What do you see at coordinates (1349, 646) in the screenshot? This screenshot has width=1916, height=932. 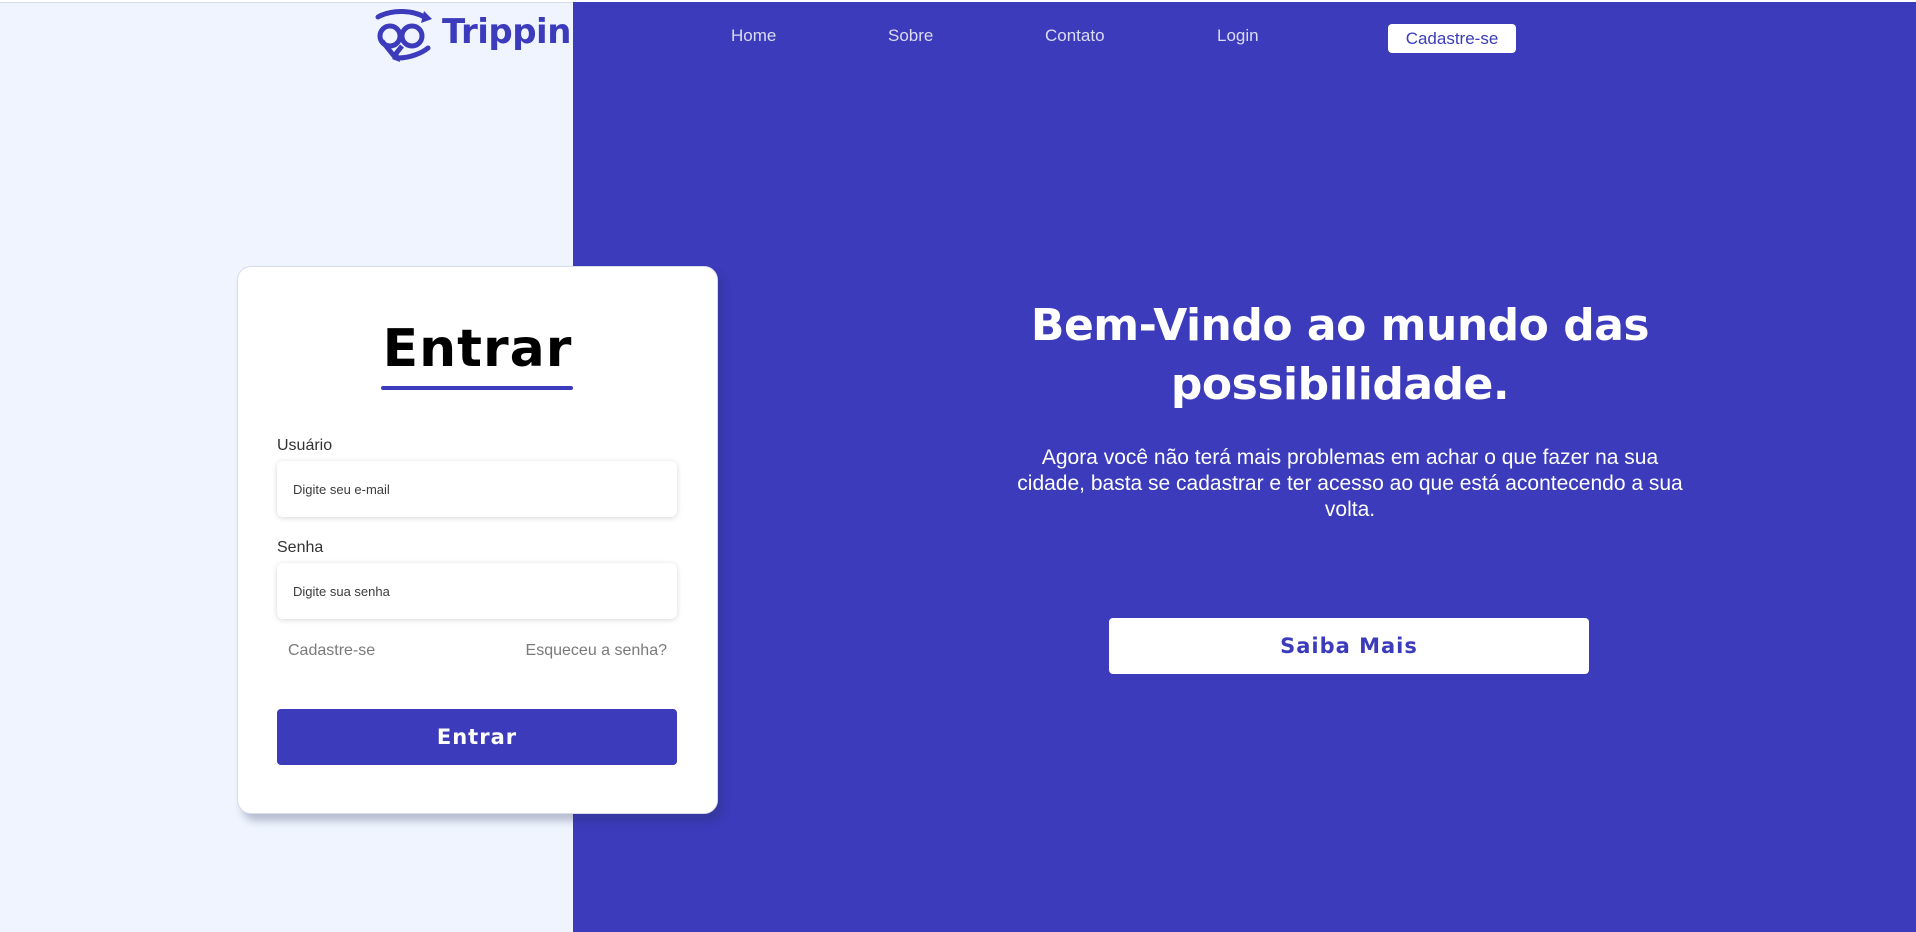 I see `learn-more-button: Saiba Mais` at bounding box center [1349, 646].